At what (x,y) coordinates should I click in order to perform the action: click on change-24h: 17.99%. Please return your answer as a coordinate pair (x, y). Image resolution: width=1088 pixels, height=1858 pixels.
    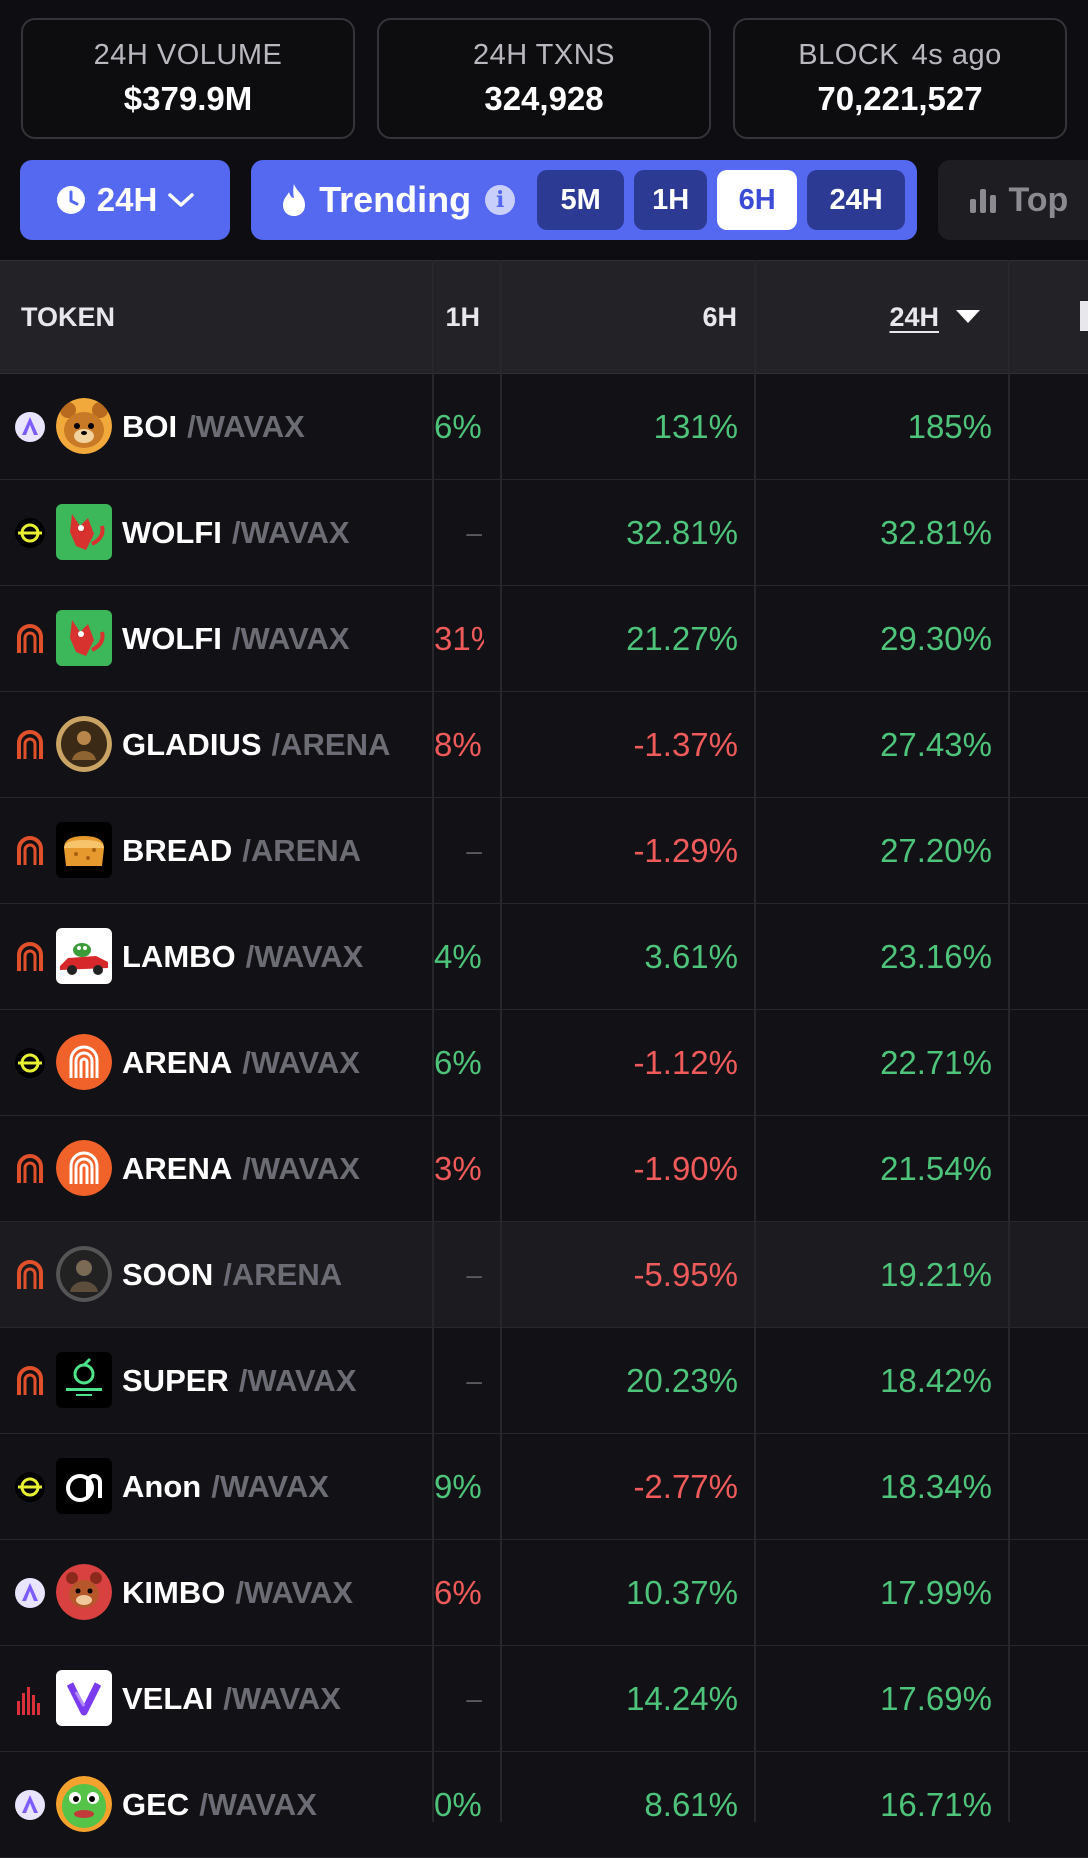
    Looking at the image, I should click on (936, 1592).